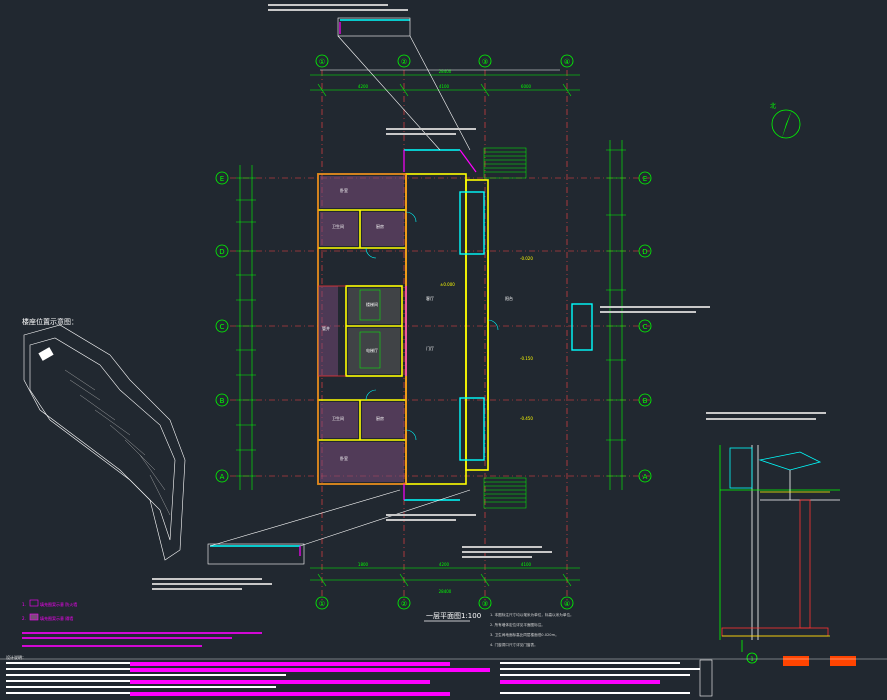 The width and height of the screenshot is (887, 700). What do you see at coordinates (404, 62) in the screenshot?
I see `axis-label-2-top: ②` at bounding box center [404, 62].